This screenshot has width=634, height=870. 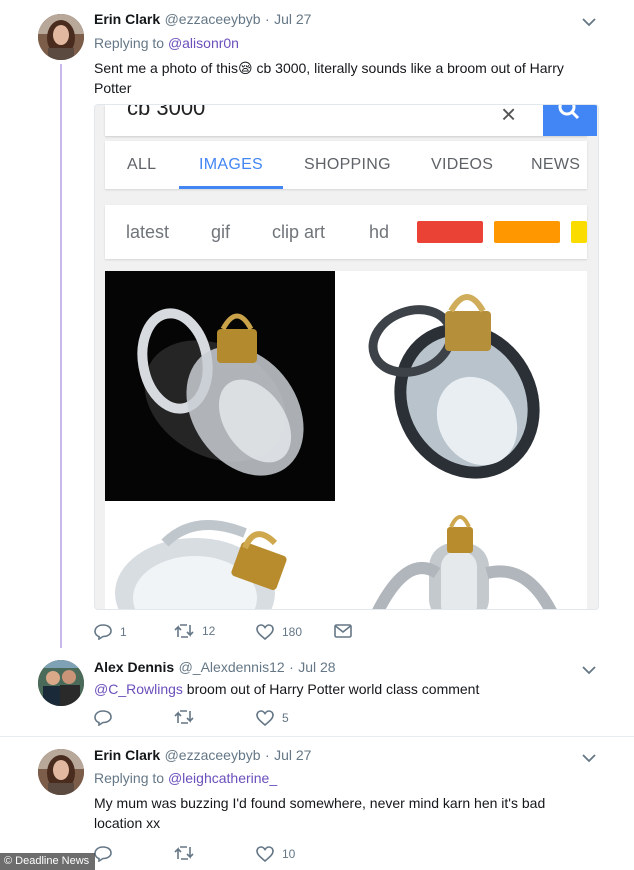 I want to click on tweet-actions: 5, so click(x=244, y=719).